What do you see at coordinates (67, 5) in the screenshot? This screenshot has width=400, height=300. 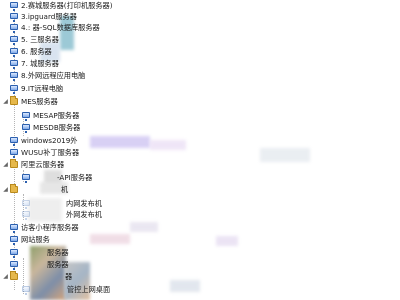 I see `tree-item-label: 2.赛城服务器(打印机服务器)` at bounding box center [67, 5].